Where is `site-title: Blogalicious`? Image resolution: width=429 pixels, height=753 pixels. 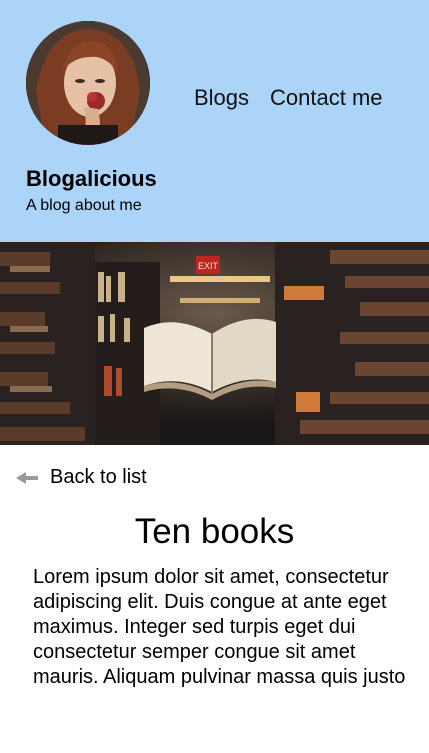
site-title: Blogalicious is located at coordinates (91, 178).